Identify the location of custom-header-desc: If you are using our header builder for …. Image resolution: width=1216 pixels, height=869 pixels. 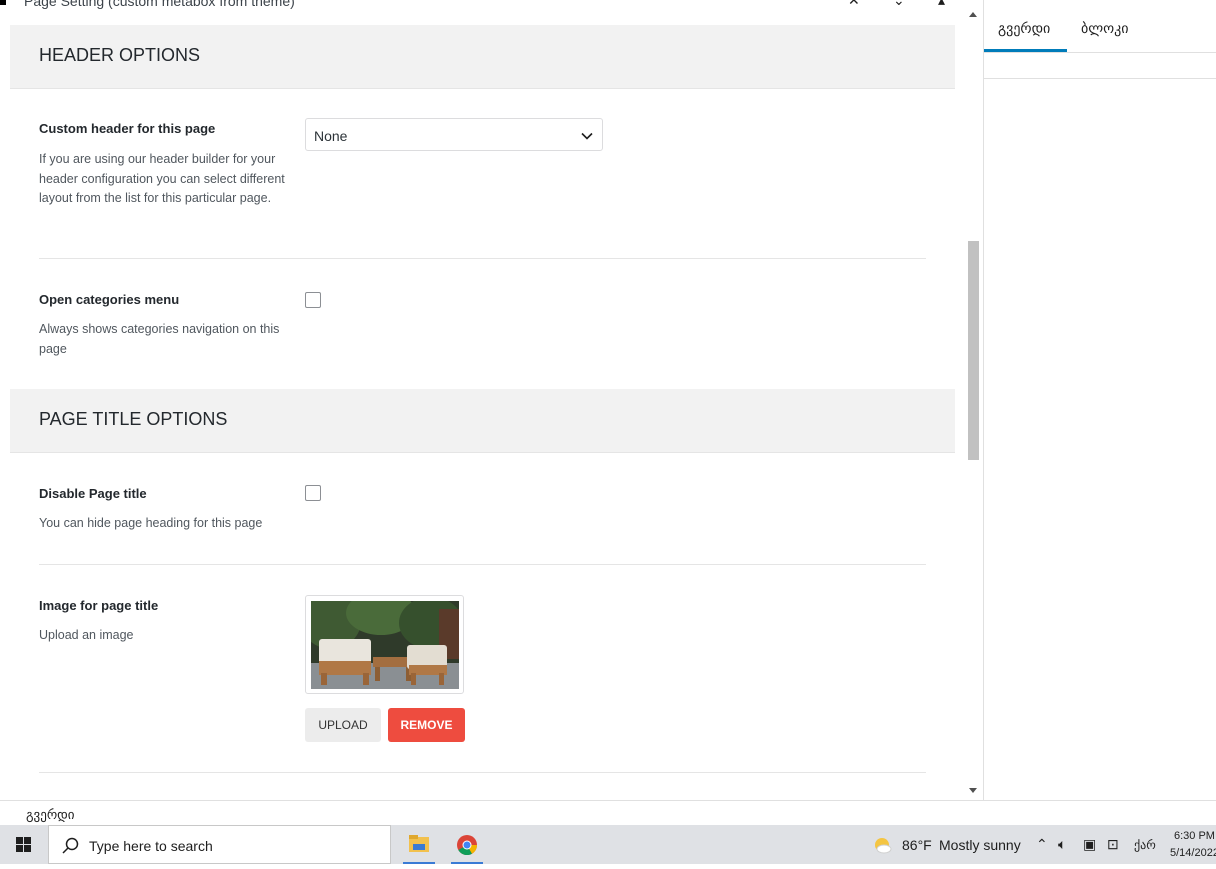
(162, 178).